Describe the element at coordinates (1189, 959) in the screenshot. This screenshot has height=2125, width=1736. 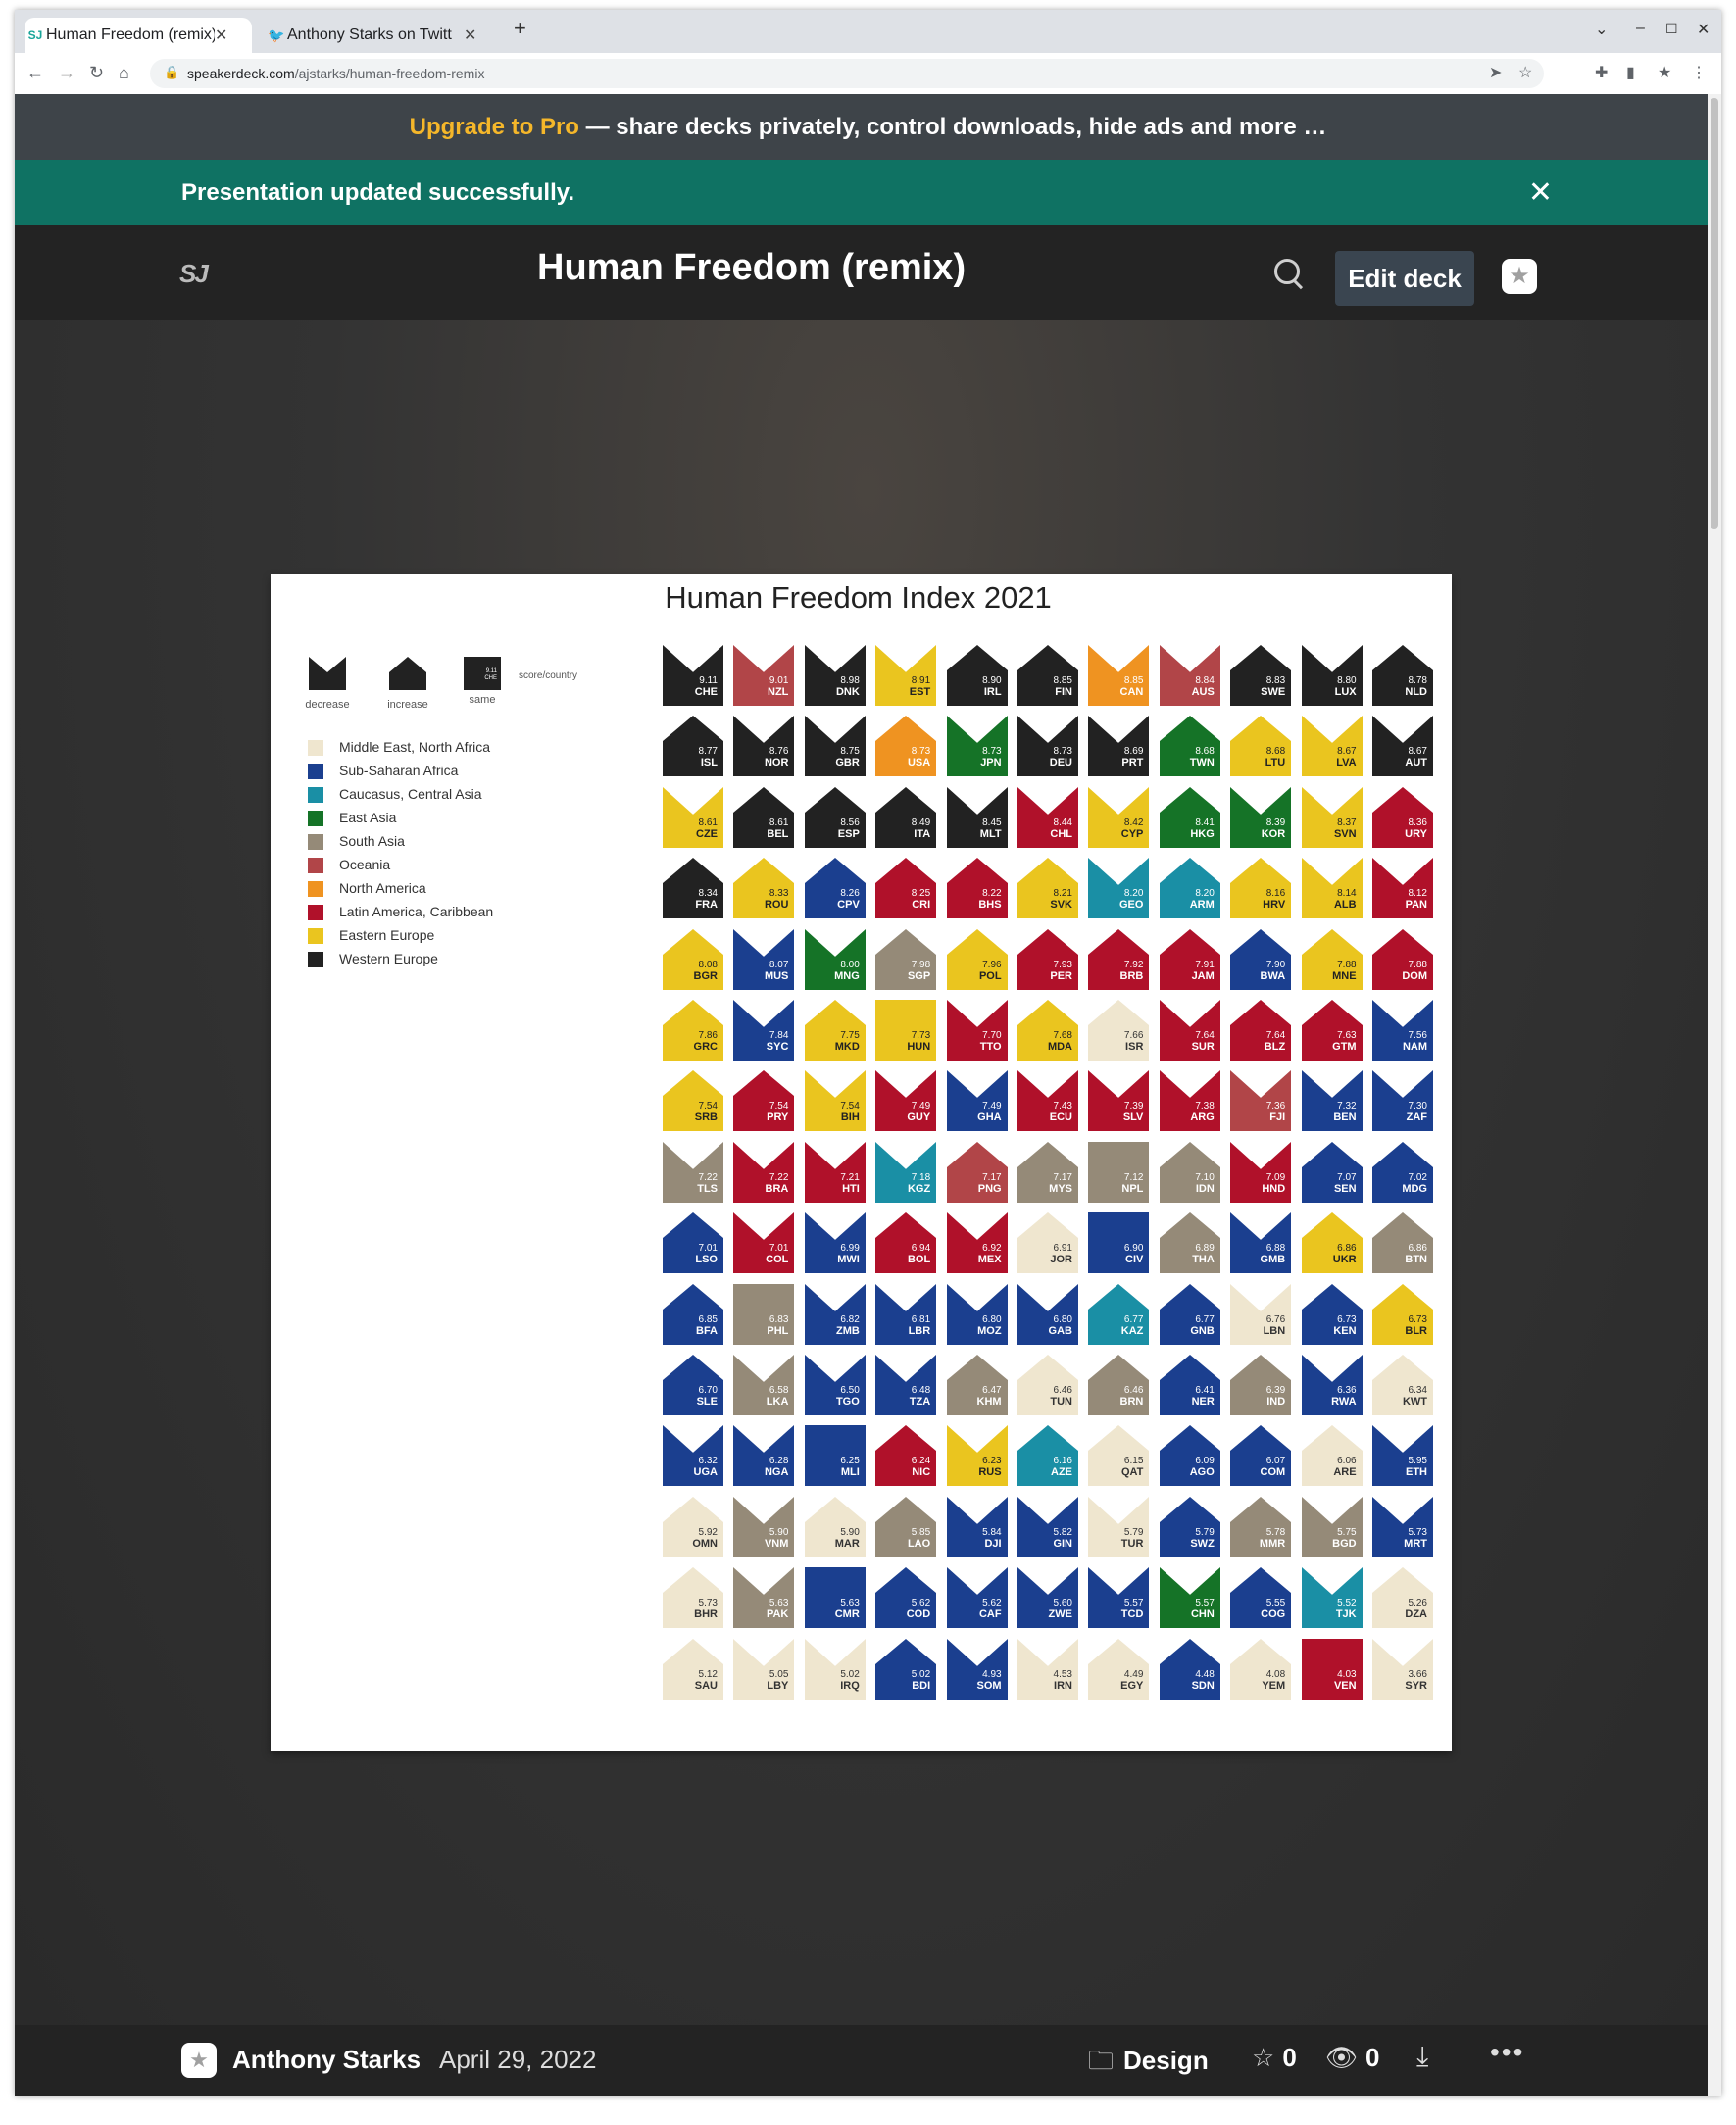
I see `country-cell: 7.91 JAM` at that location.